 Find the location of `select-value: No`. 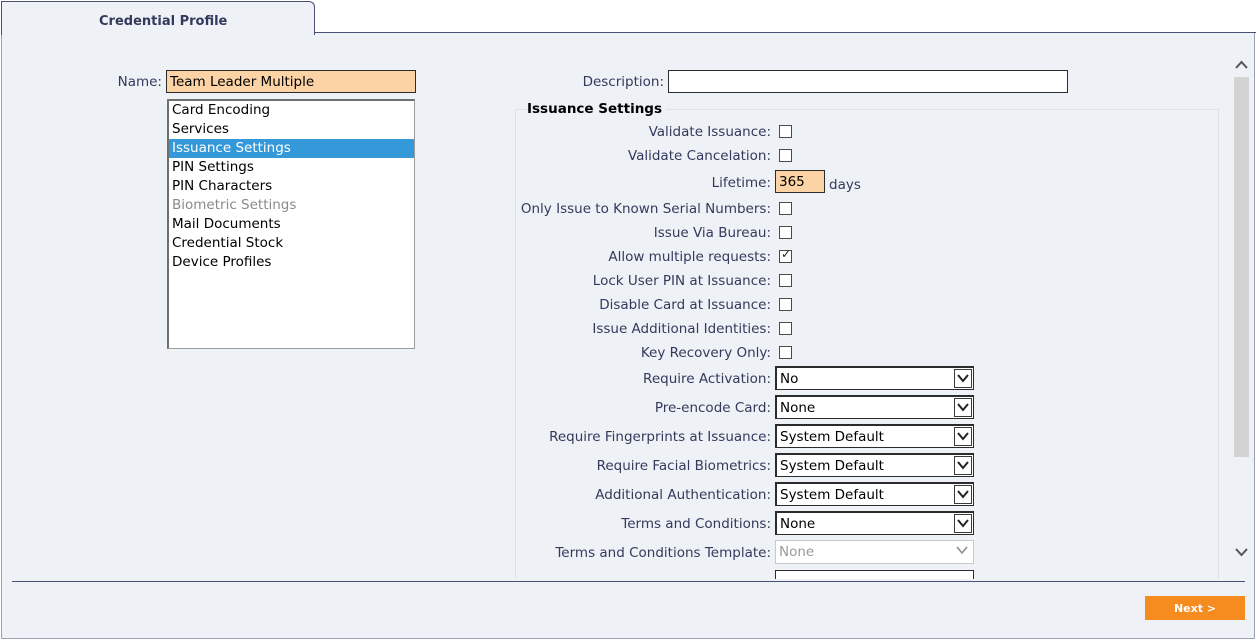

select-value: No is located at coordinates (789, 379).